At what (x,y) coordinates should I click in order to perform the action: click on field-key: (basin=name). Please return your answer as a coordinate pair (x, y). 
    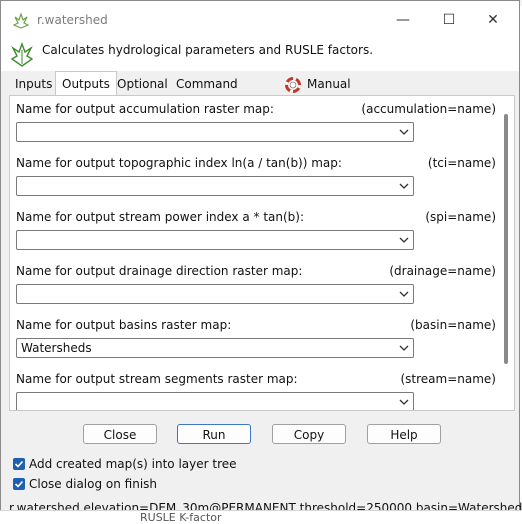
    Looking at the image, I should click on (453, 325).